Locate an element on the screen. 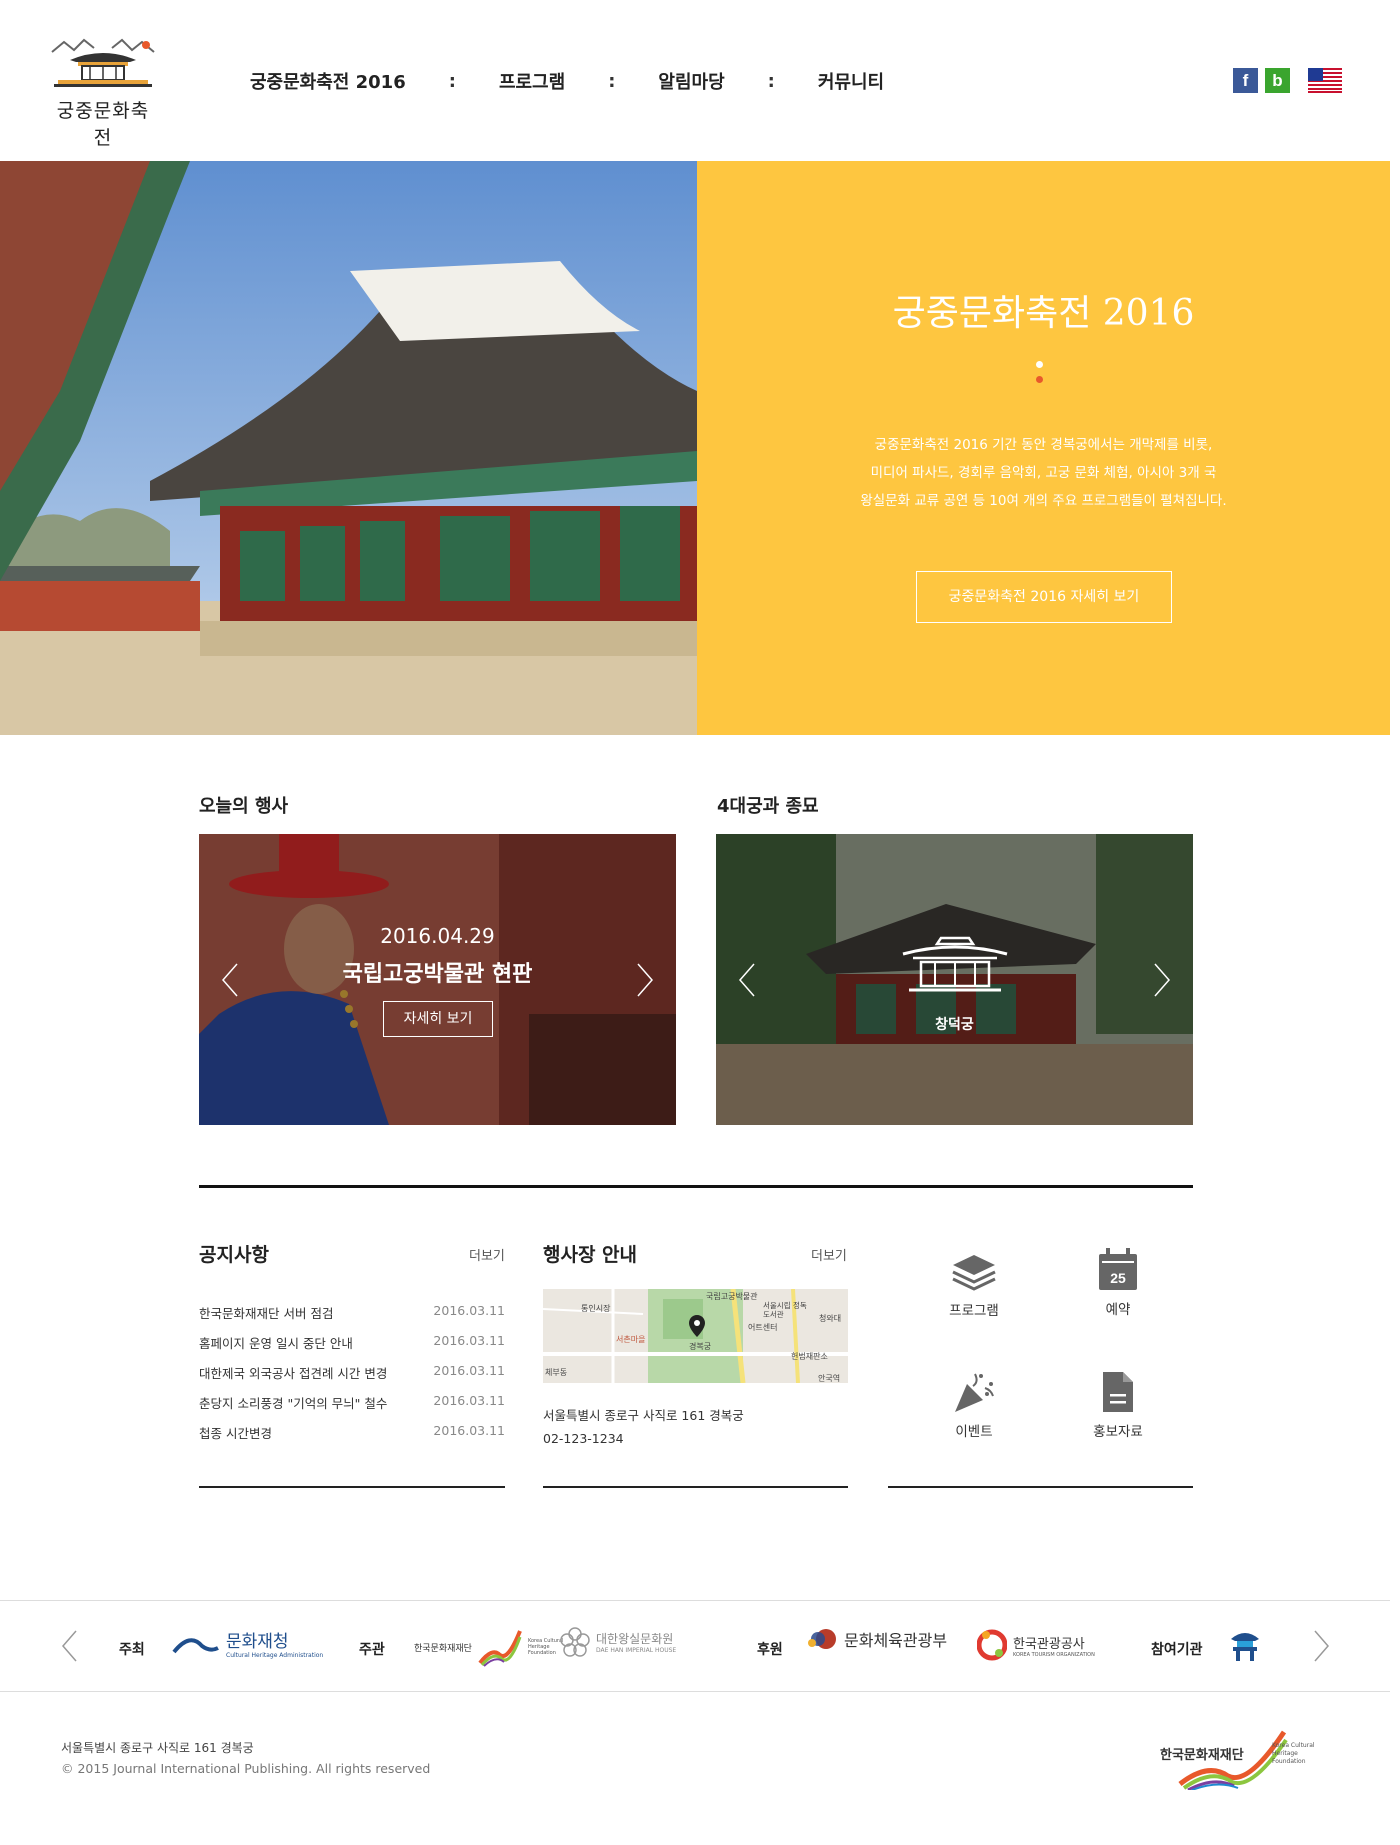 The width and height of the screenshot is (1400, 1845). partner-mcst-logo: 문화체육관광부 is located at coordinates (876, 1639).